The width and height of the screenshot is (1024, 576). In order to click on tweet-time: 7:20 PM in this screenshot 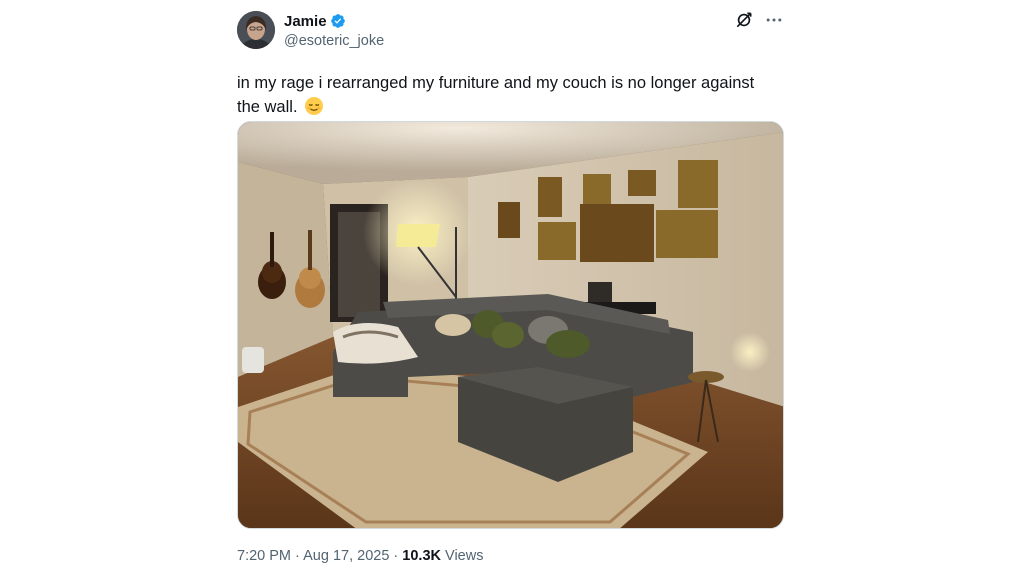, I will do `click(264, 556)`.